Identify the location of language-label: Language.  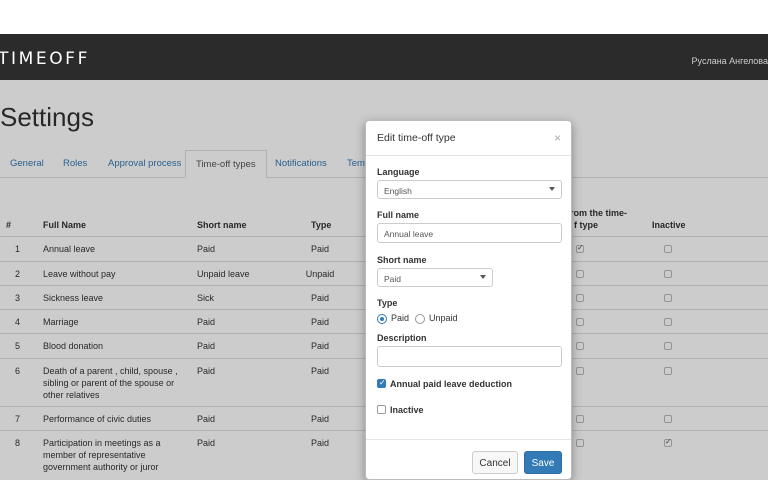
(398, 172).